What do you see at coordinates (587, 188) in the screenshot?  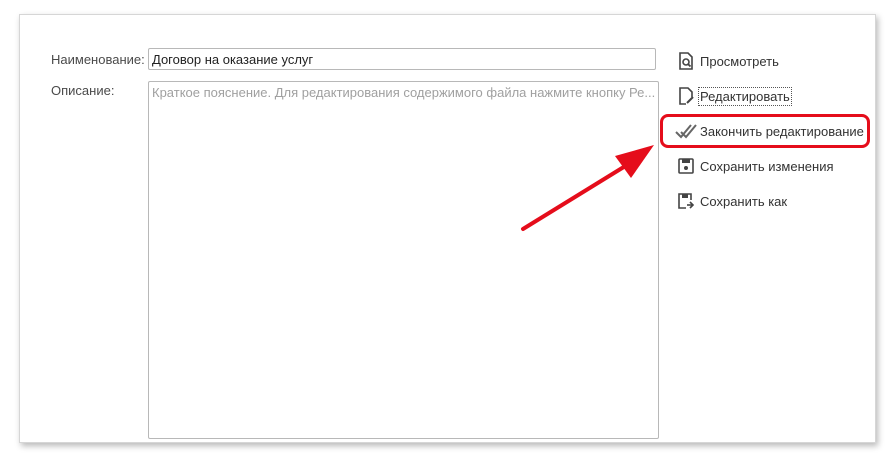 I see `pointer-arrow` at bounding box center [587, 188].